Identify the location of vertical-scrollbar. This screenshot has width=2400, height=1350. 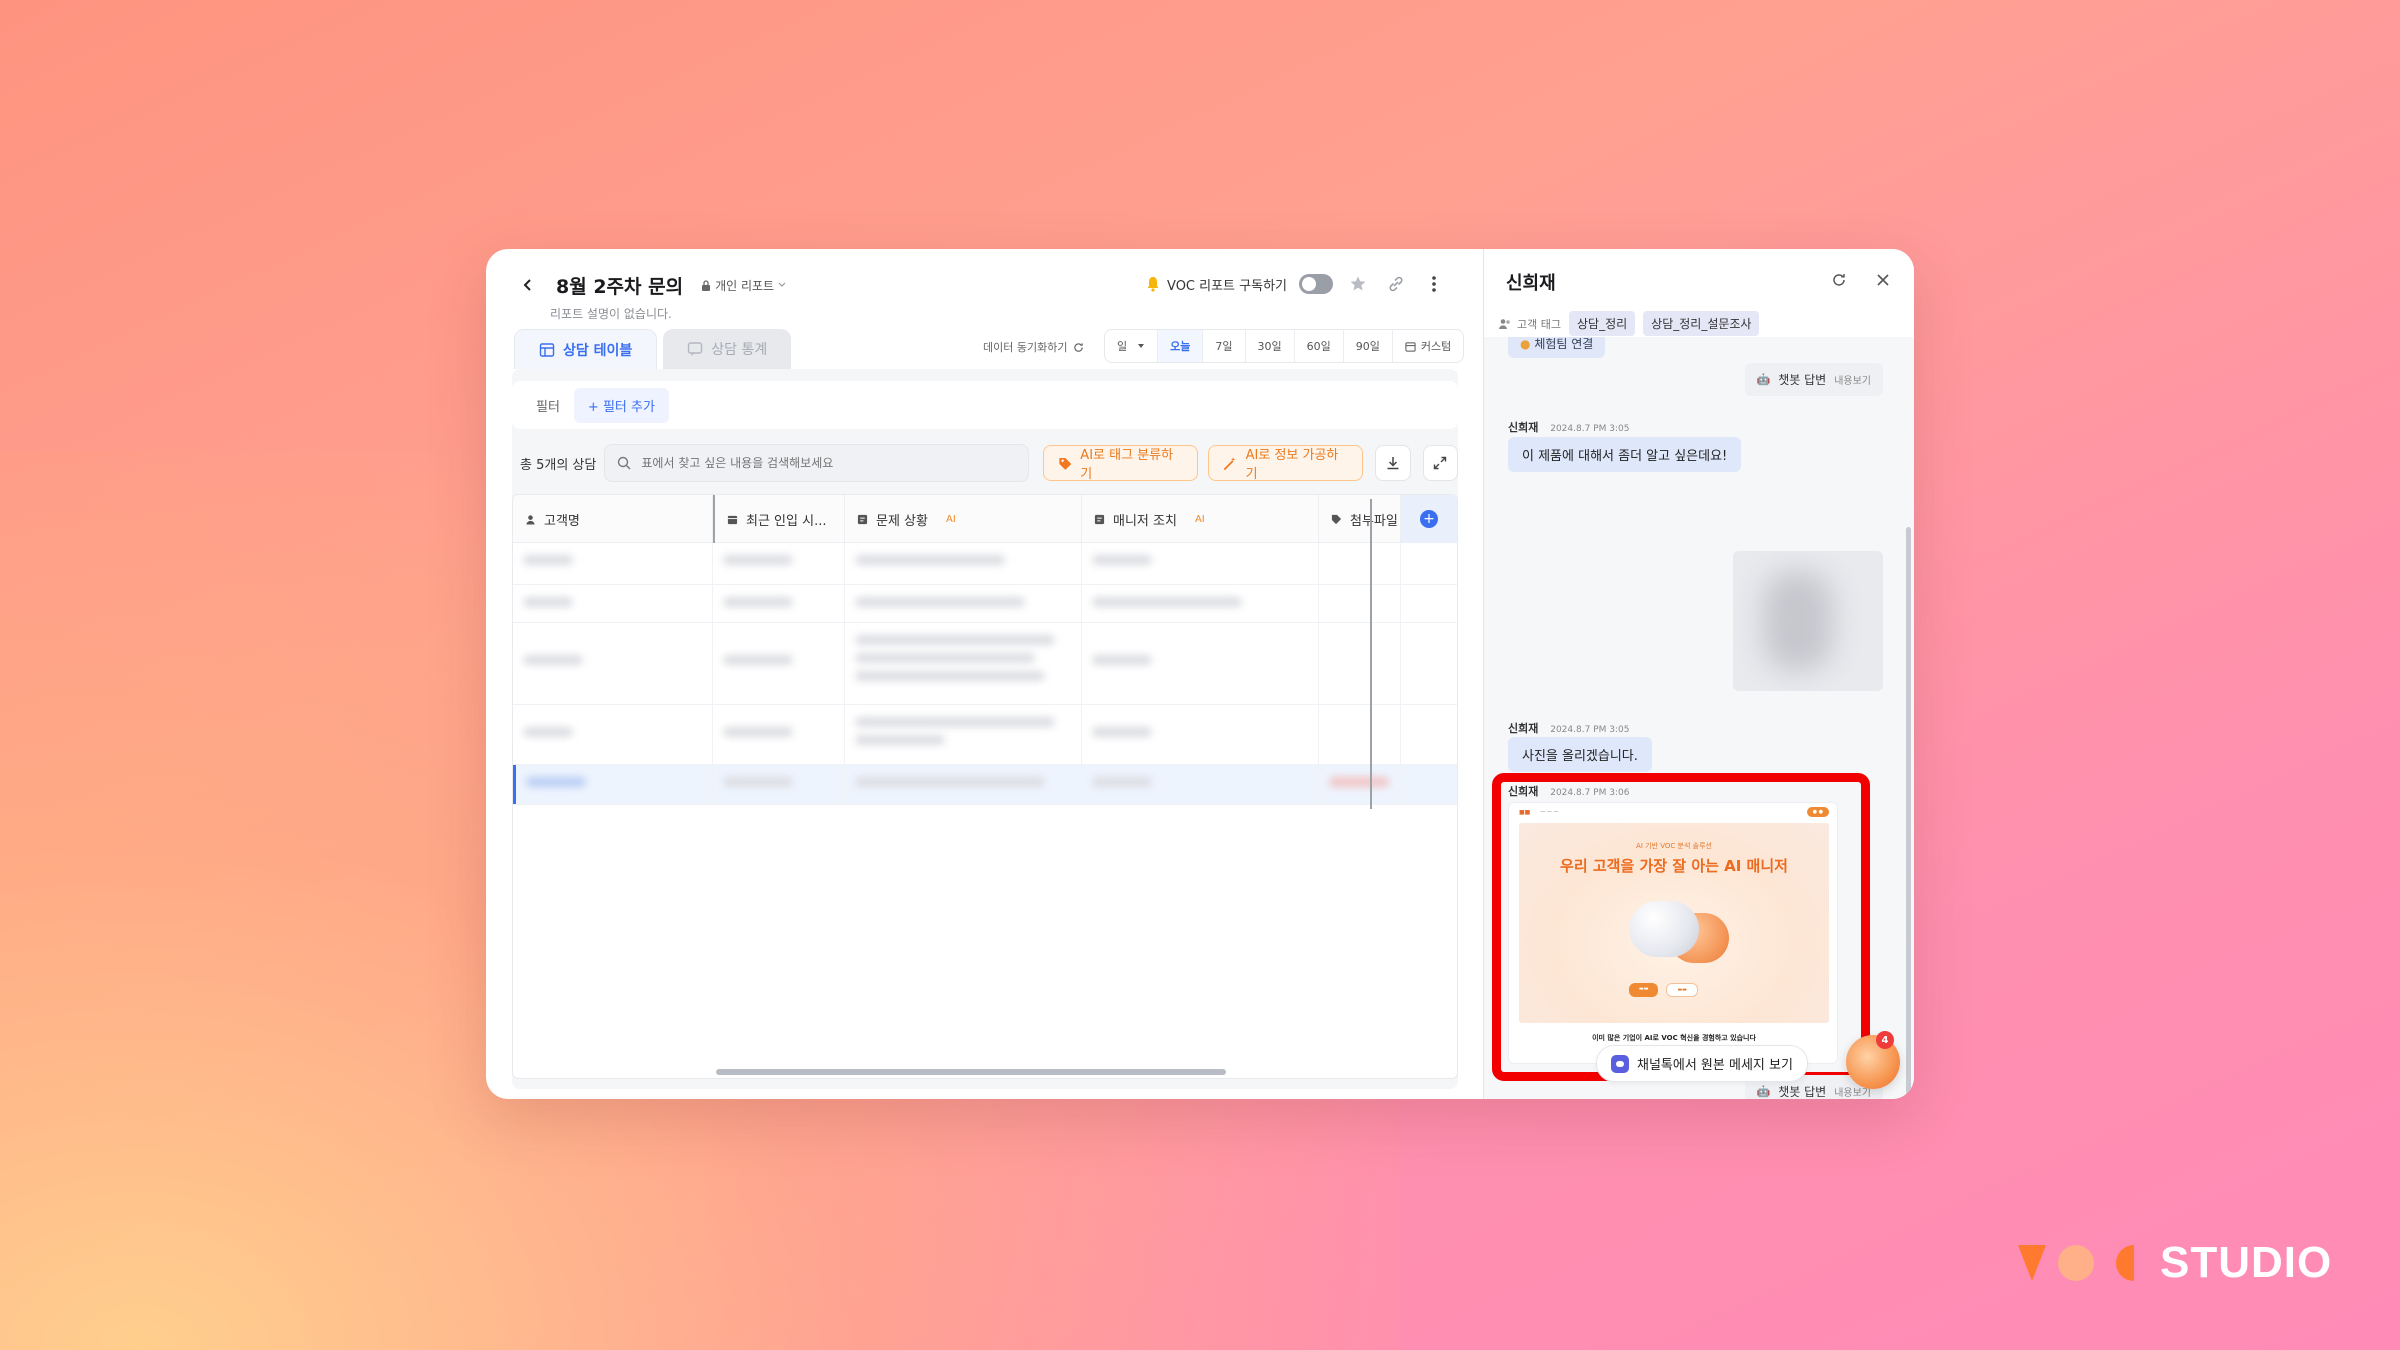
(1908, 813).